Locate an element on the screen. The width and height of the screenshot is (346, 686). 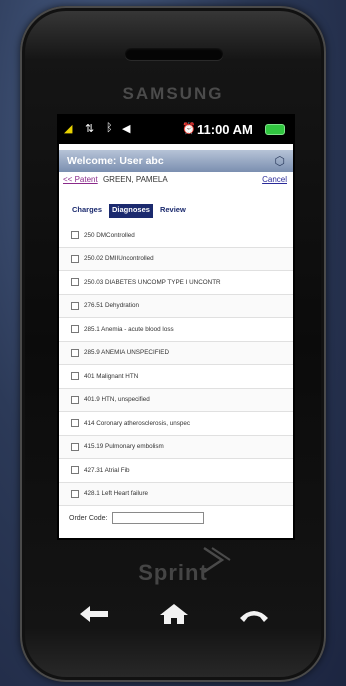
end-call-icon is located at coordinates (254, 614).